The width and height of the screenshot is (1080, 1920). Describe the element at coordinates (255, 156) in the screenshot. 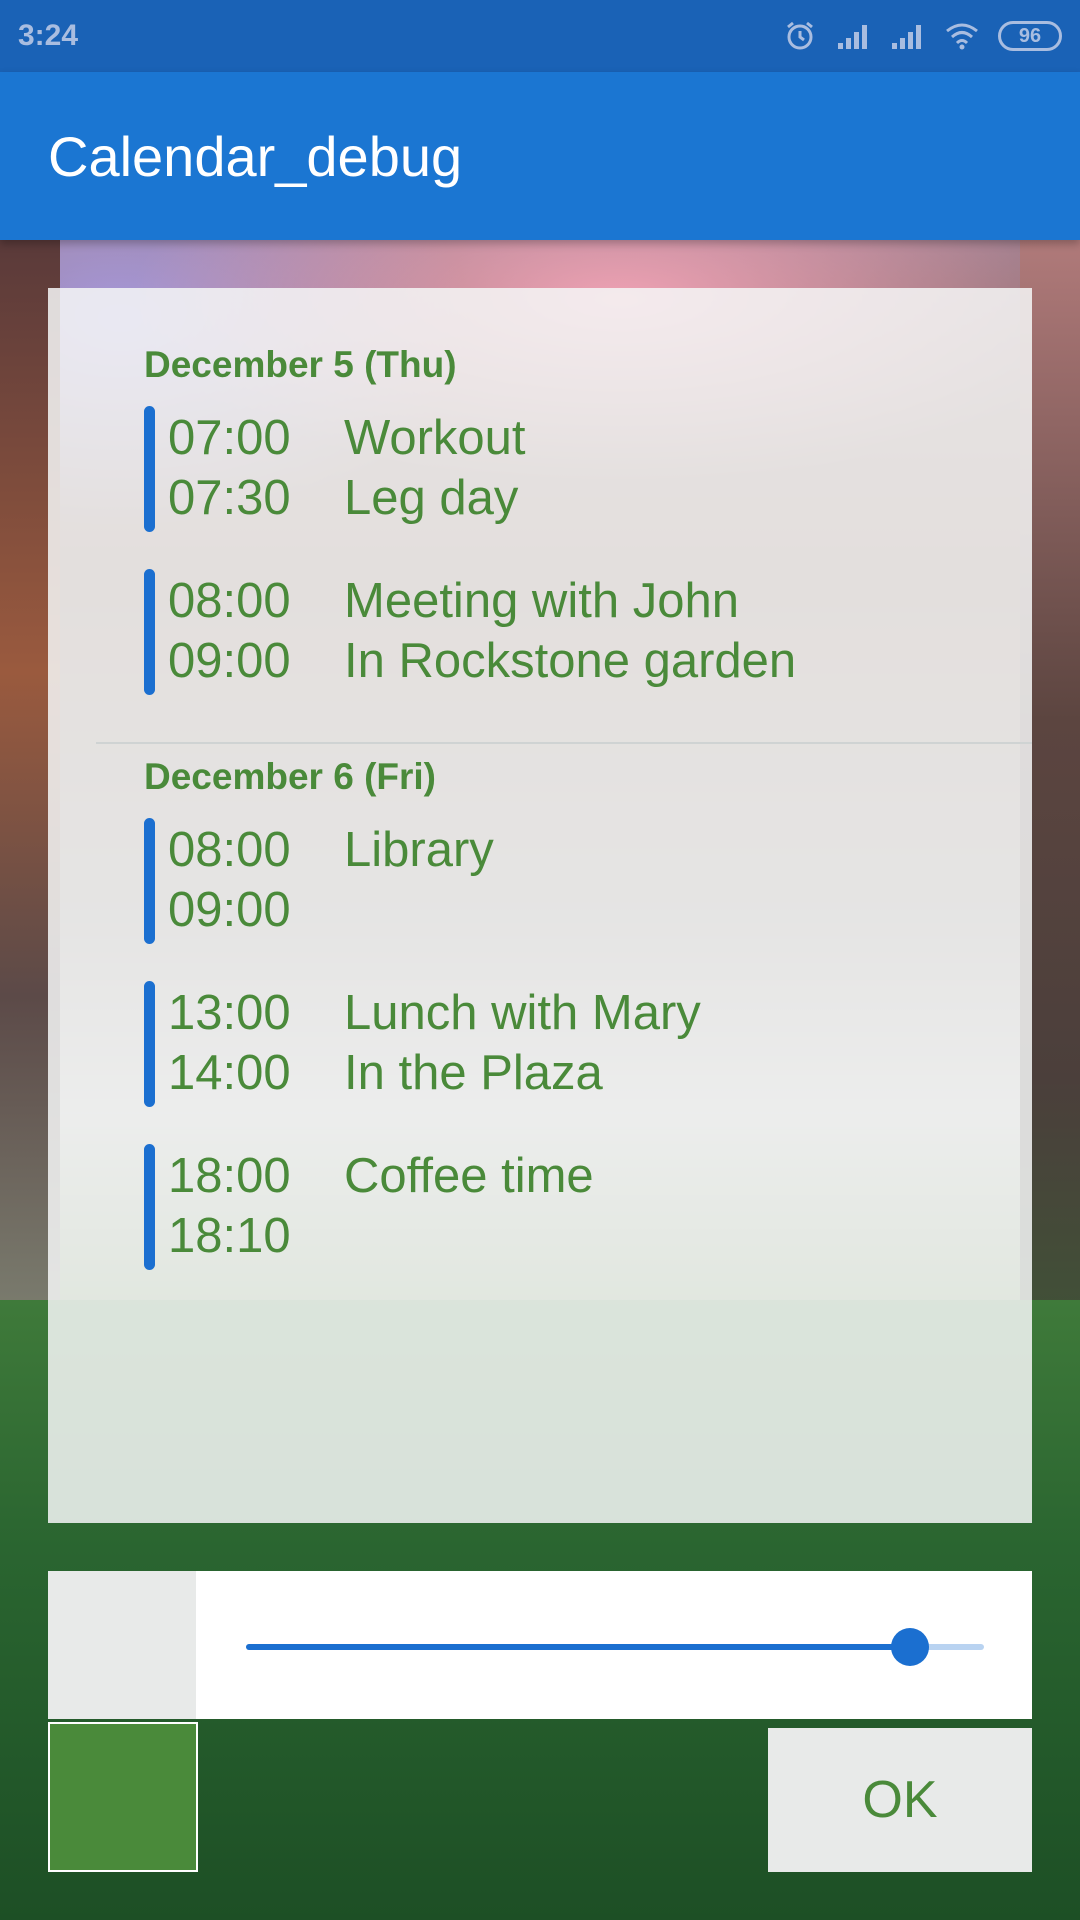

I see `app-title: Calendar_debug` at that location.